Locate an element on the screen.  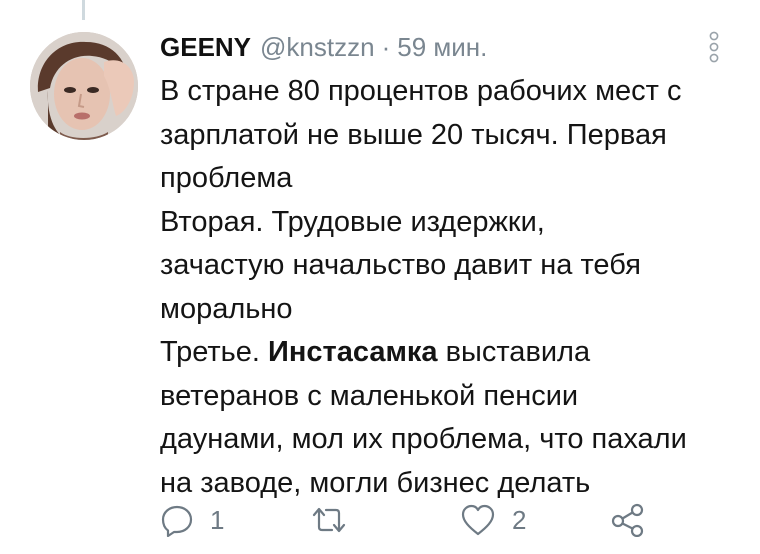
tweet-header: GEENY @knstzzn · 59 мин. is located at coordinates (323, 47).